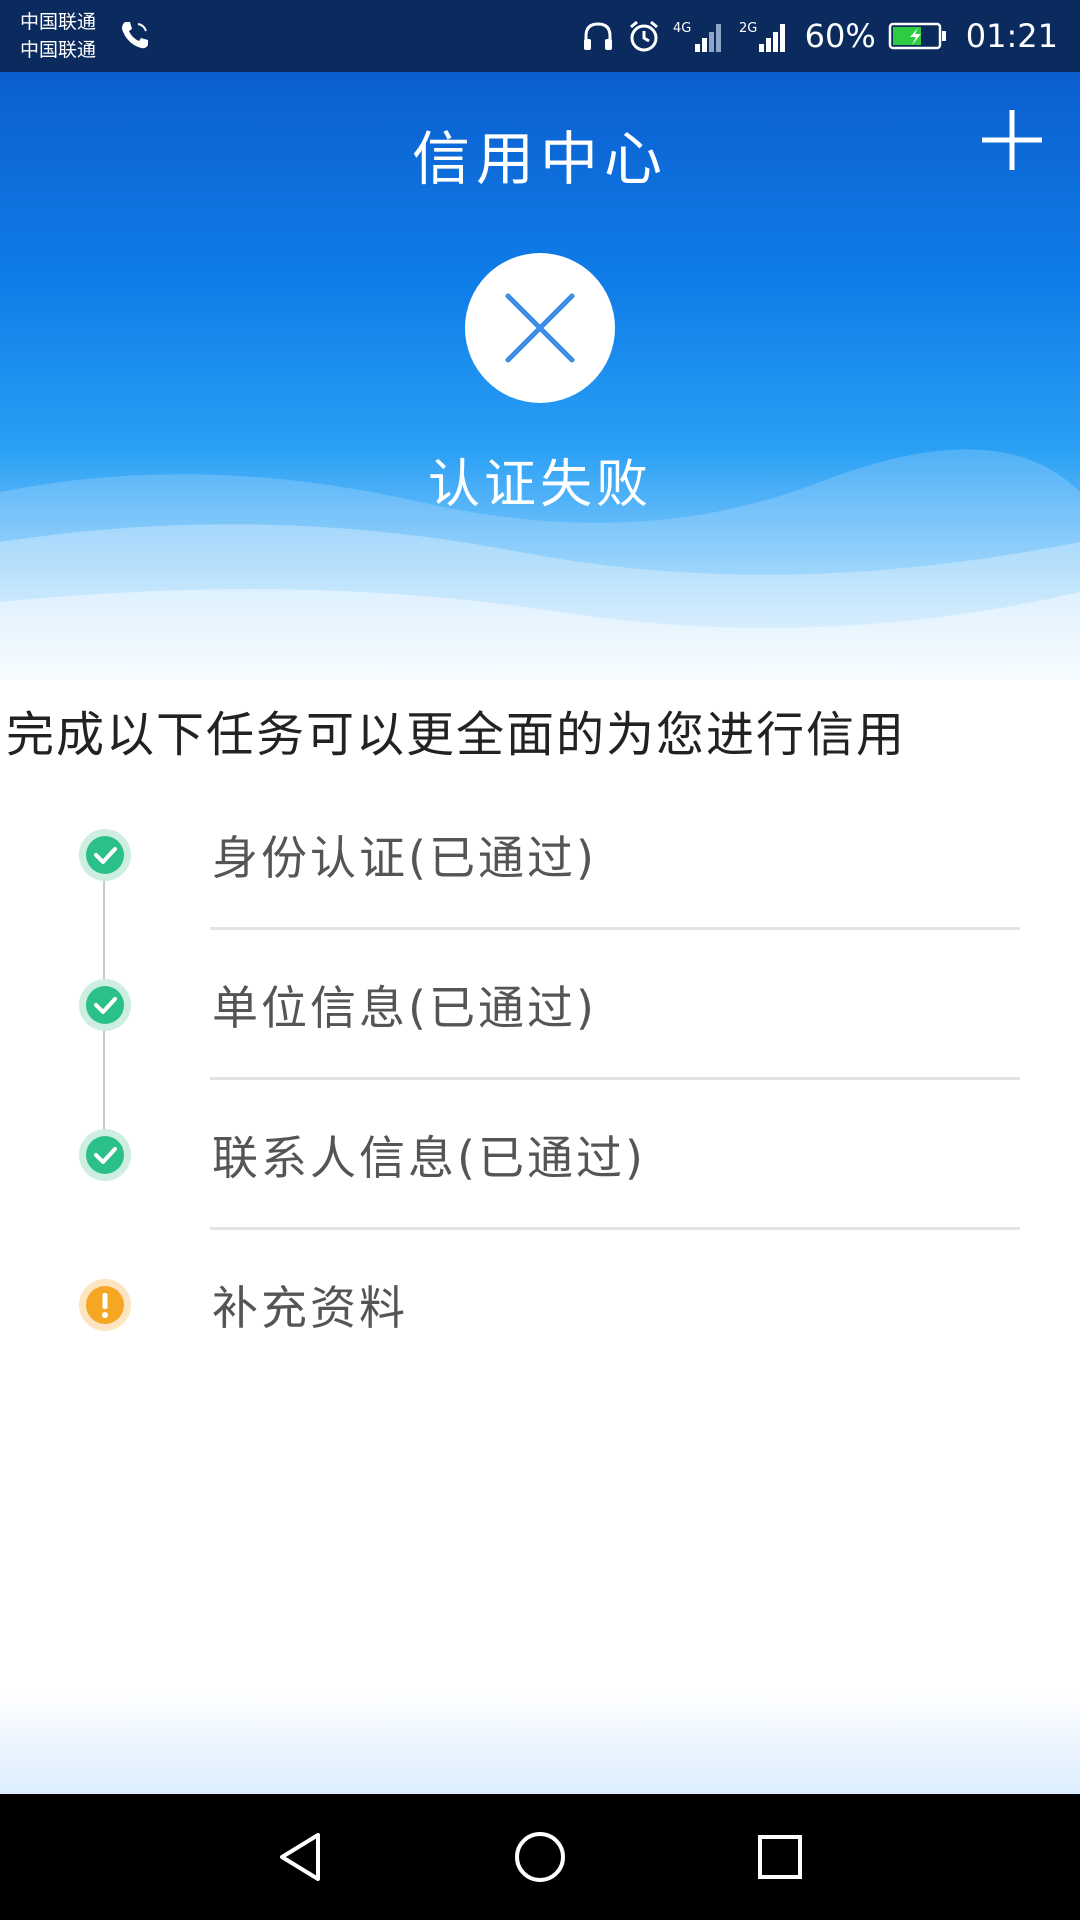 The height and width of the screenshot is (1920, 1080). I want to click on signal-2g-icon: 2G, so click(762, 36).